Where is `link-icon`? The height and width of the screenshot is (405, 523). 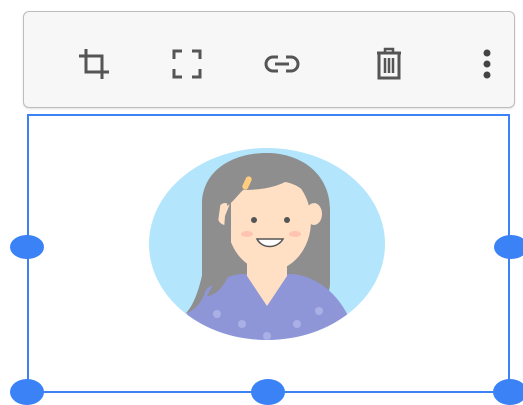 link-icon is located at coordinates (282, 64).